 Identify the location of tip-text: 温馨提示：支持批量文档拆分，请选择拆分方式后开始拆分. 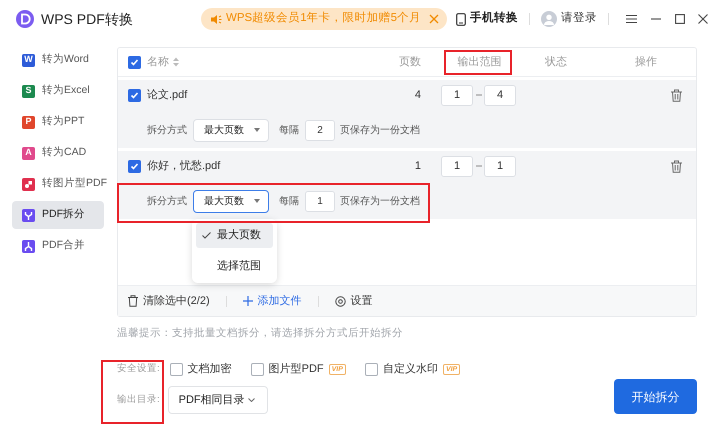
(260, 333).